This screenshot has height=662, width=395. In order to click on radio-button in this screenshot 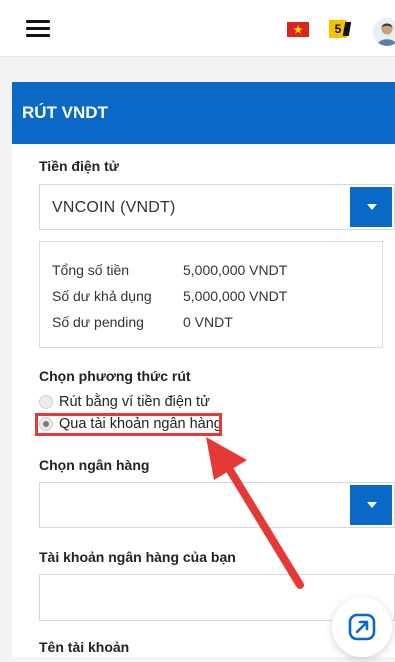, I will do `click(46, 402)`.